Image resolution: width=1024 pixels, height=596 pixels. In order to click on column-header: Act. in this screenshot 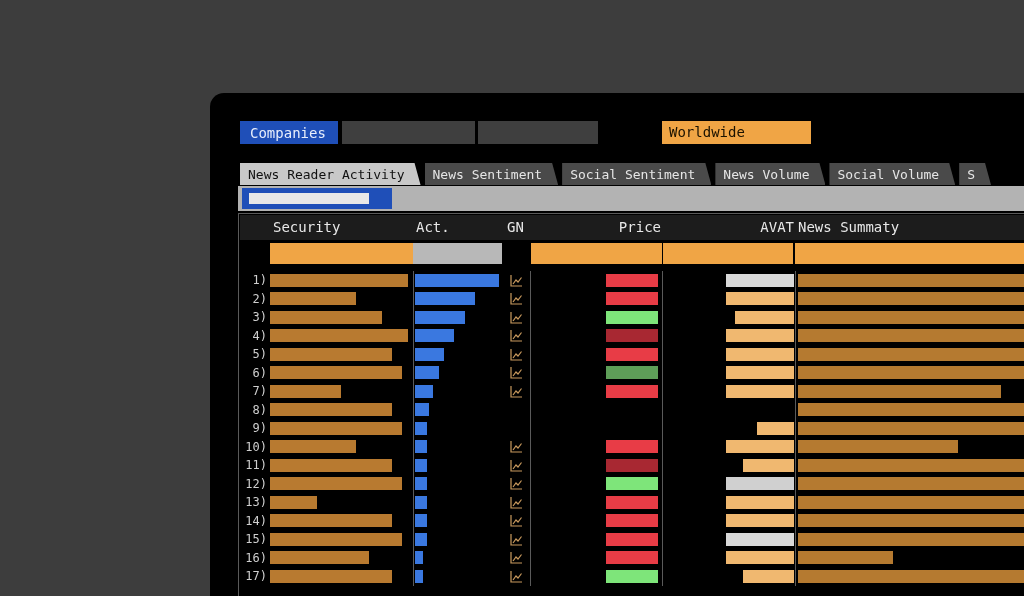, I will do `click(433, 227)`.